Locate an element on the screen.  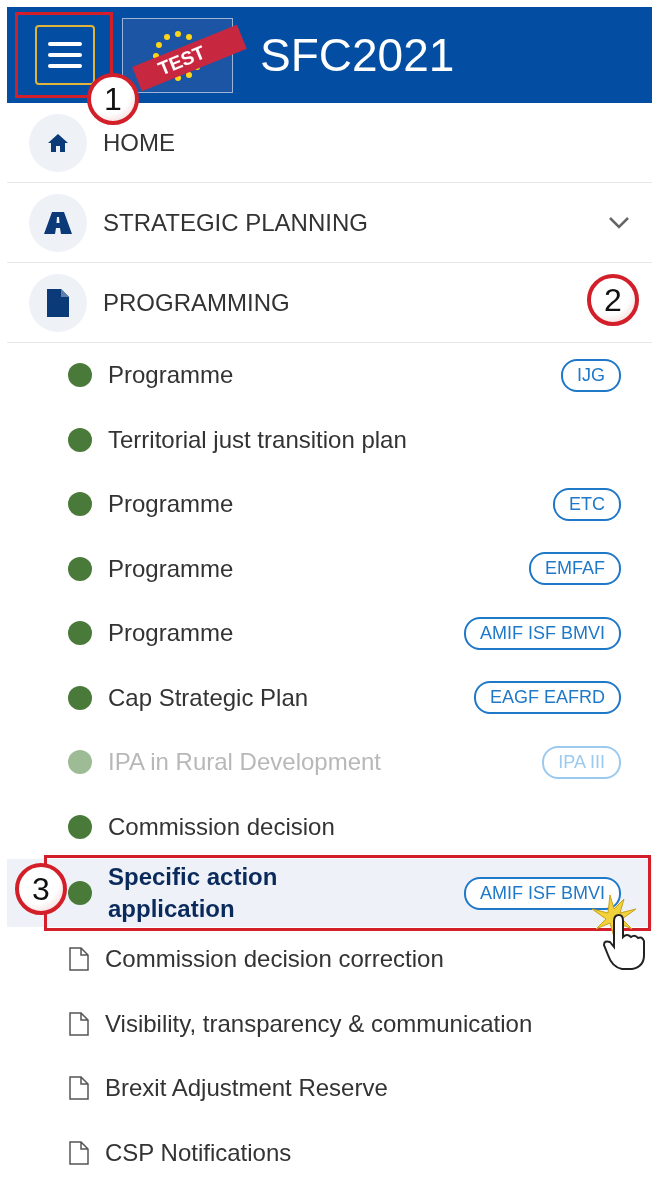
item-label: Cap Strategic Plan is located at coordinates (209, 697).